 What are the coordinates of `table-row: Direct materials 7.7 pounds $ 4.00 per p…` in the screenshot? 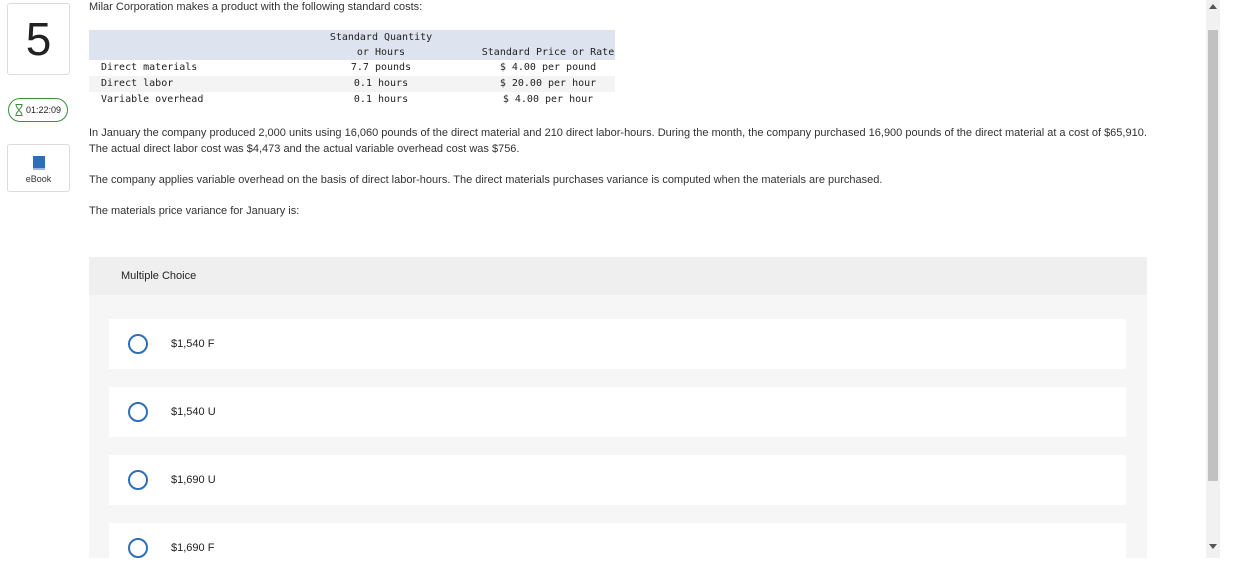 It's located at (352, 68).